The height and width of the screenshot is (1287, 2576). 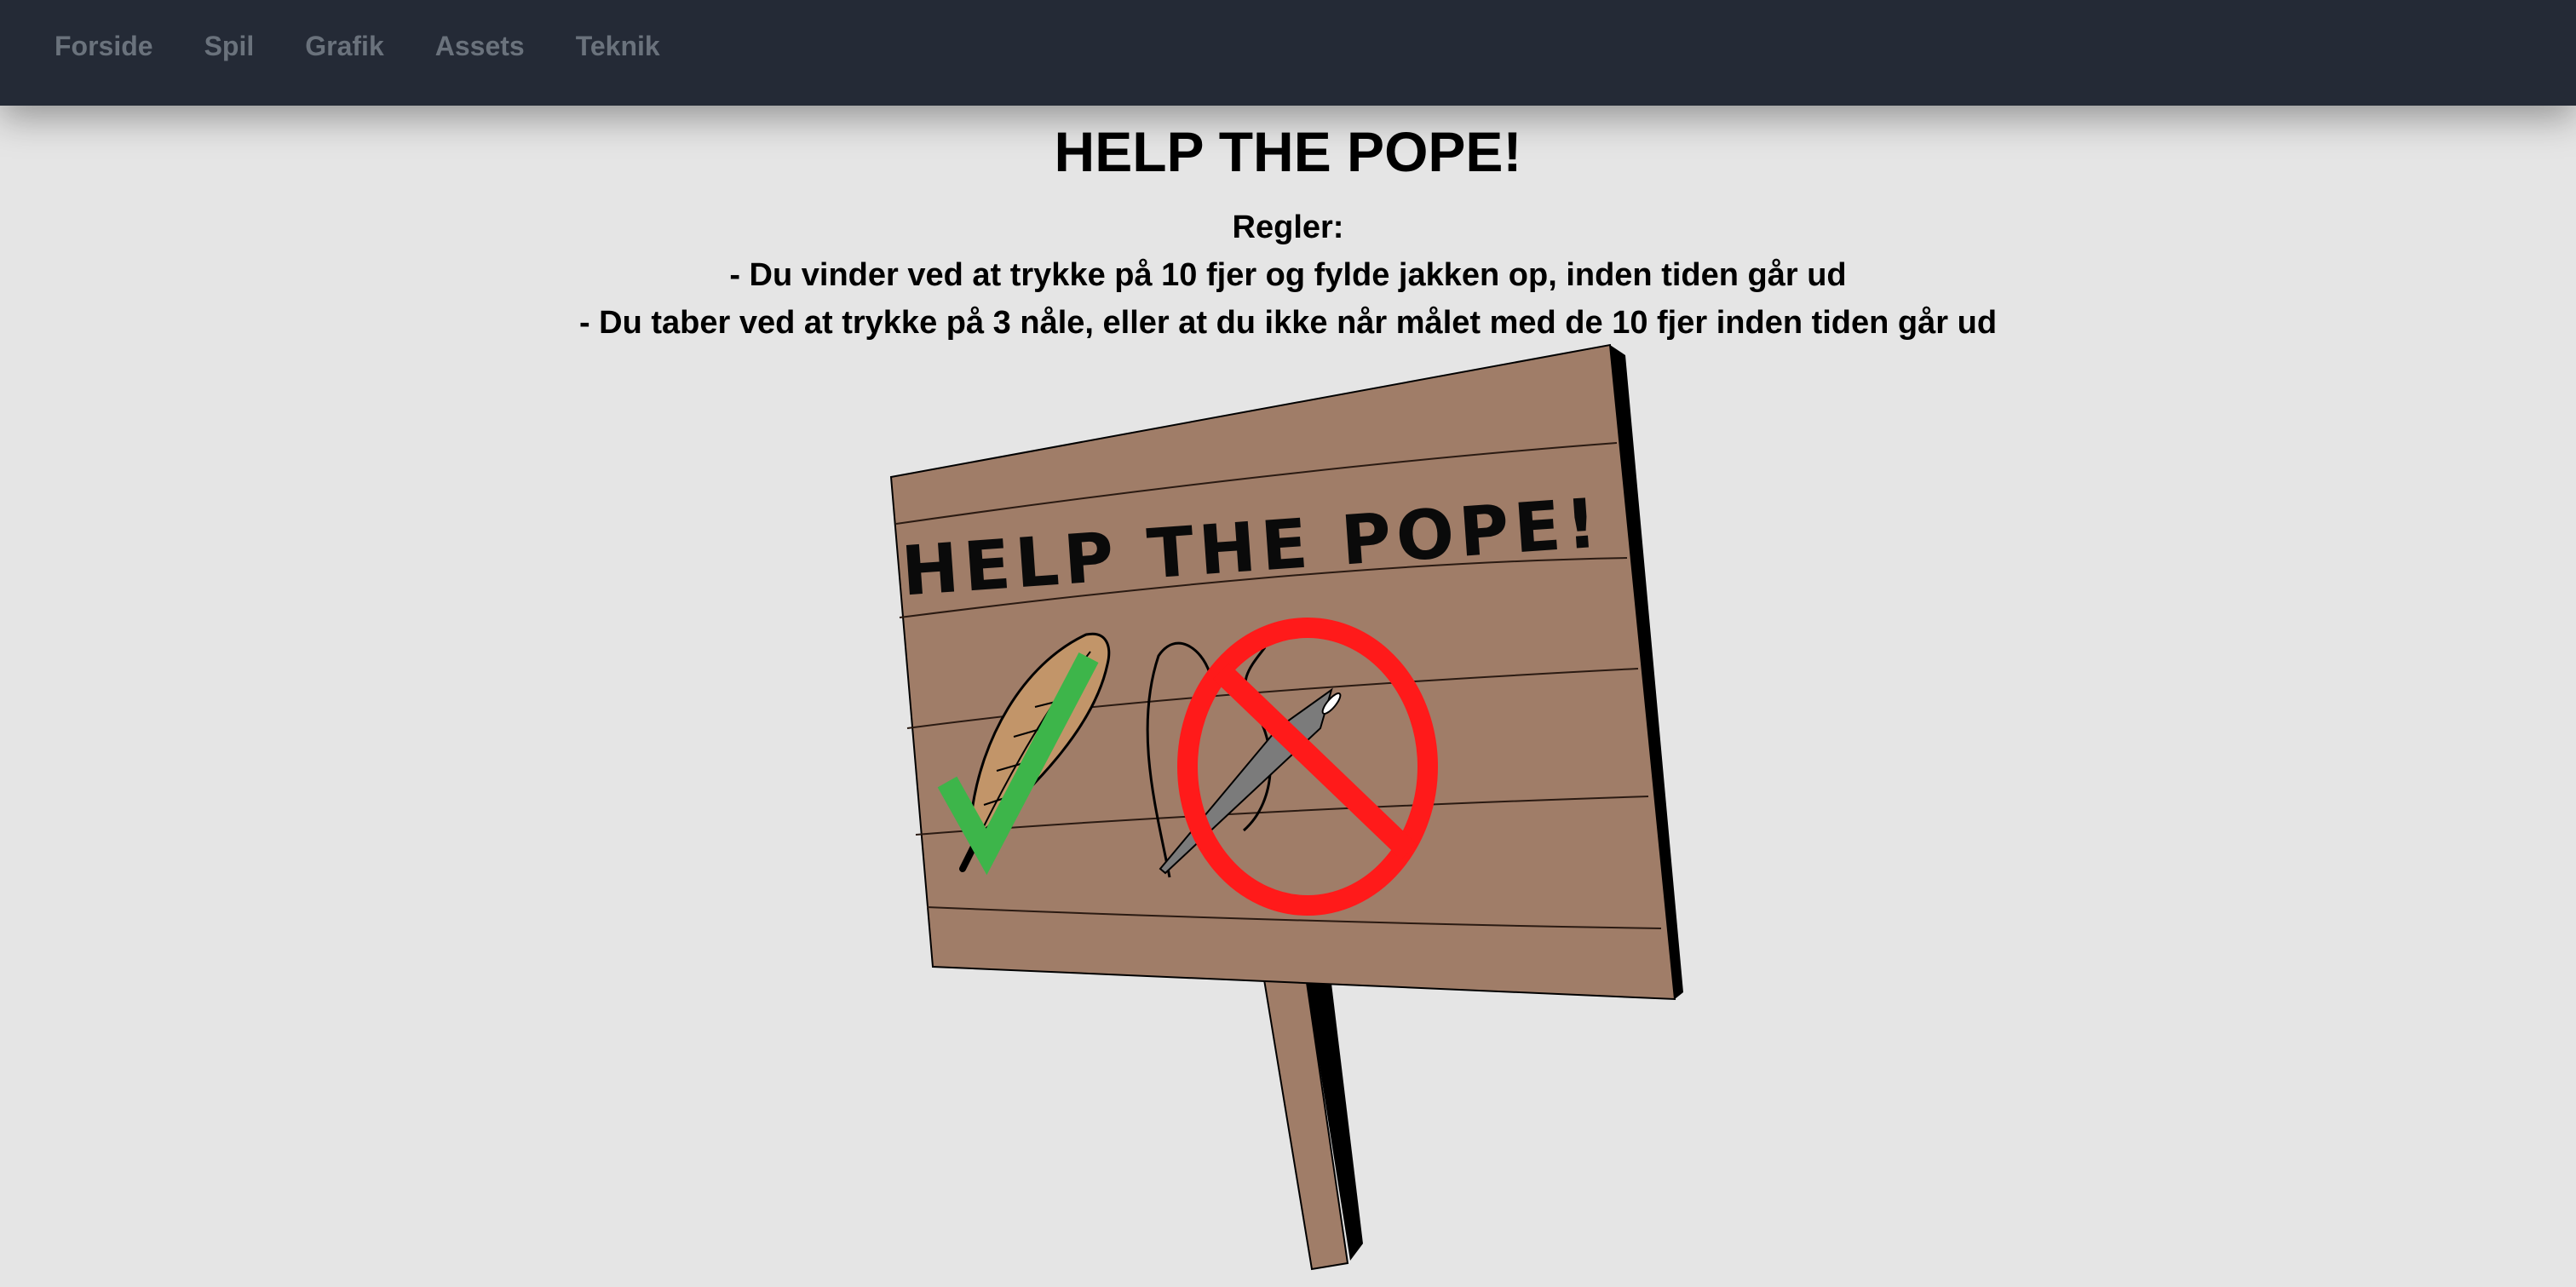 What do you see at coordinates (1288, 46) in the screenshot?
I see `nav-list: Forside Spil Grafik Assets Teknik` at bounding box center [1288, 46].